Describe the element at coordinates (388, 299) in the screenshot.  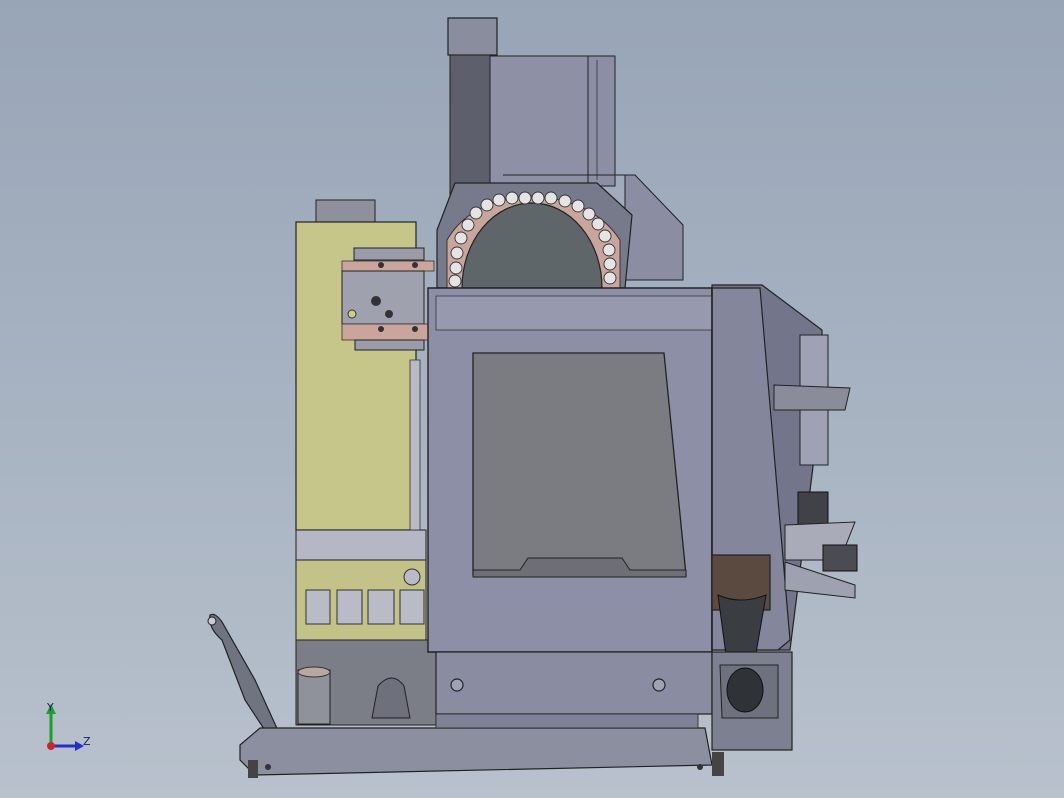
I see `z-axis-slide` at that location.